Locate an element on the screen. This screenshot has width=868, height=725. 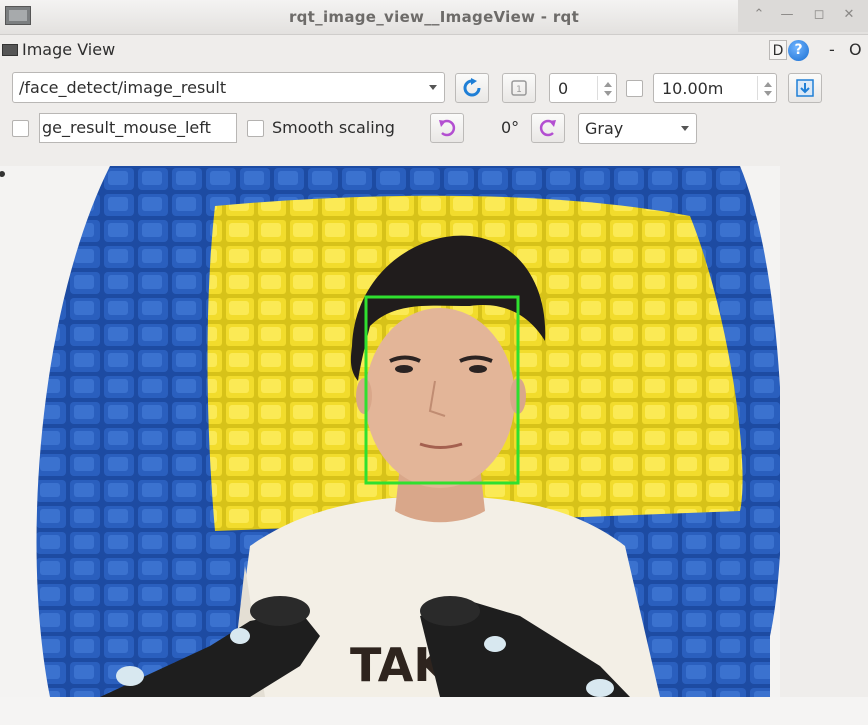
shade-up-icon: ⌃ is located at coordinates (759, 15).